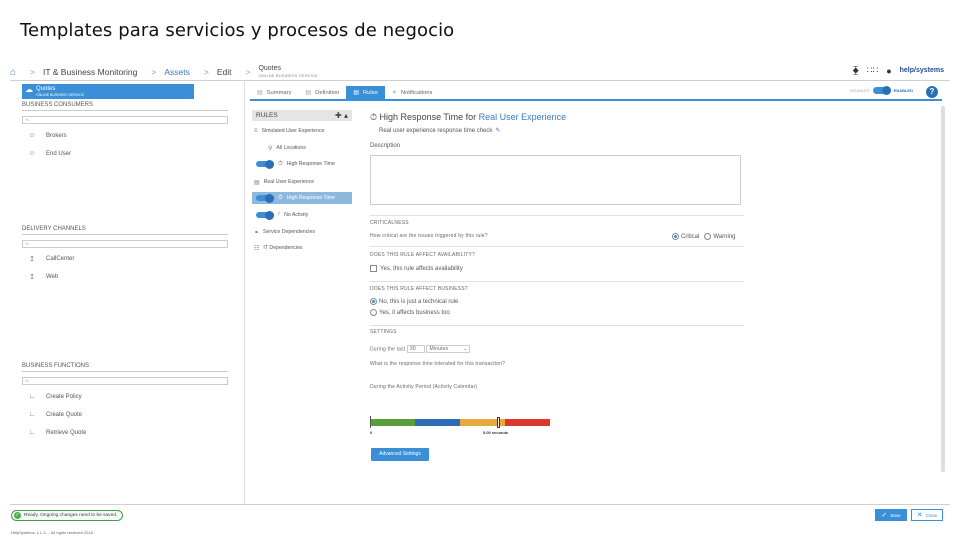  Describe the element at coordinates (33, 72) in the screenshot. I see `chevron-right-icon: >` at that location.